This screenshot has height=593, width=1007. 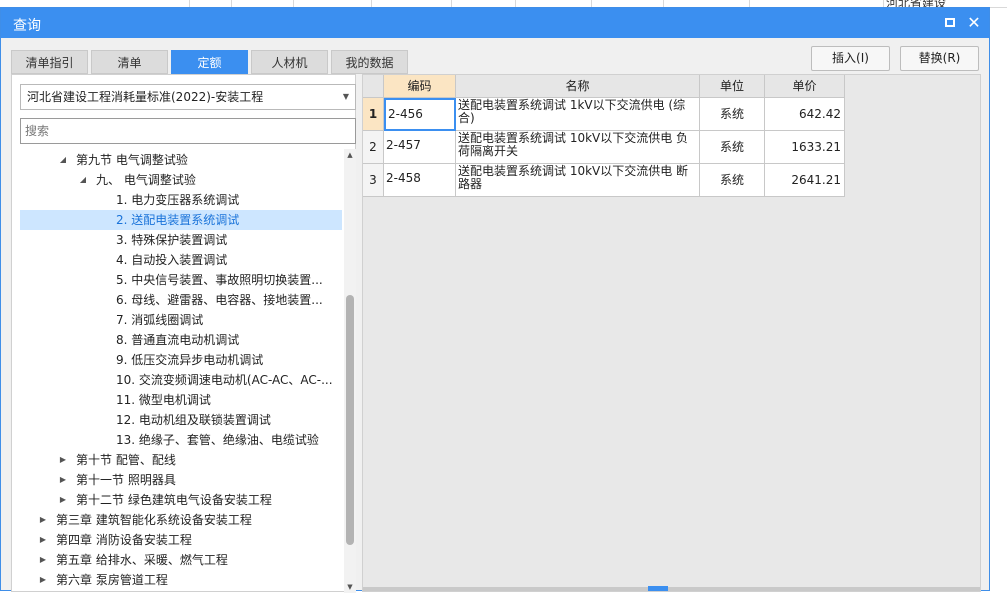 What do you see at coordinates (573, 144) in the screenshot?
I see `cell-name-text: 送配电装置系统调试 10kV以下交流供电 负荷隔离开关` at bounding box center [573, 144].